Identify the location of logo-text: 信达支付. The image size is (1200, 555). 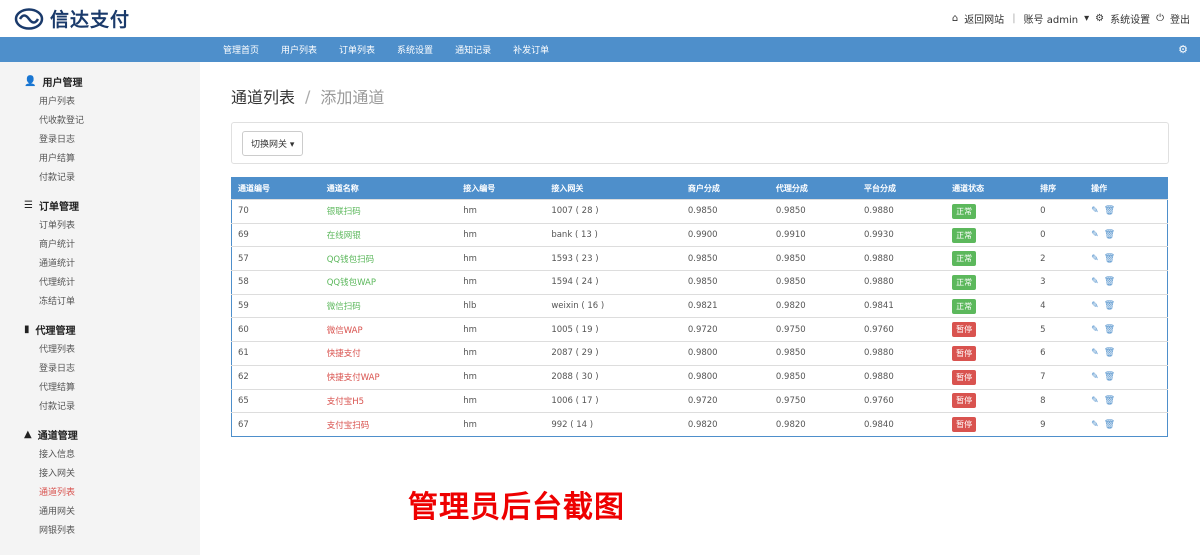
(90, 20).